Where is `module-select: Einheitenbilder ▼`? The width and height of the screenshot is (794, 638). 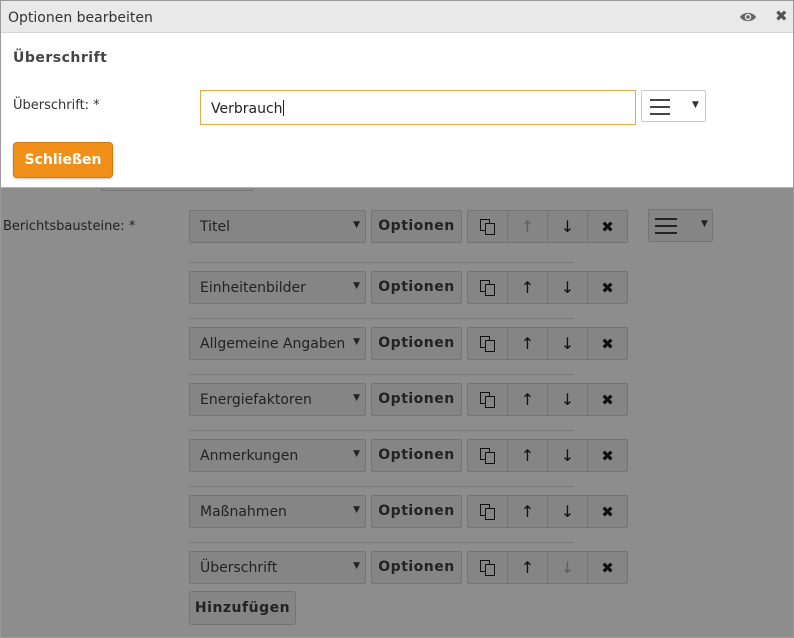
module-select: Einheitenbilder ▼ is located at coordinates (277, 287).